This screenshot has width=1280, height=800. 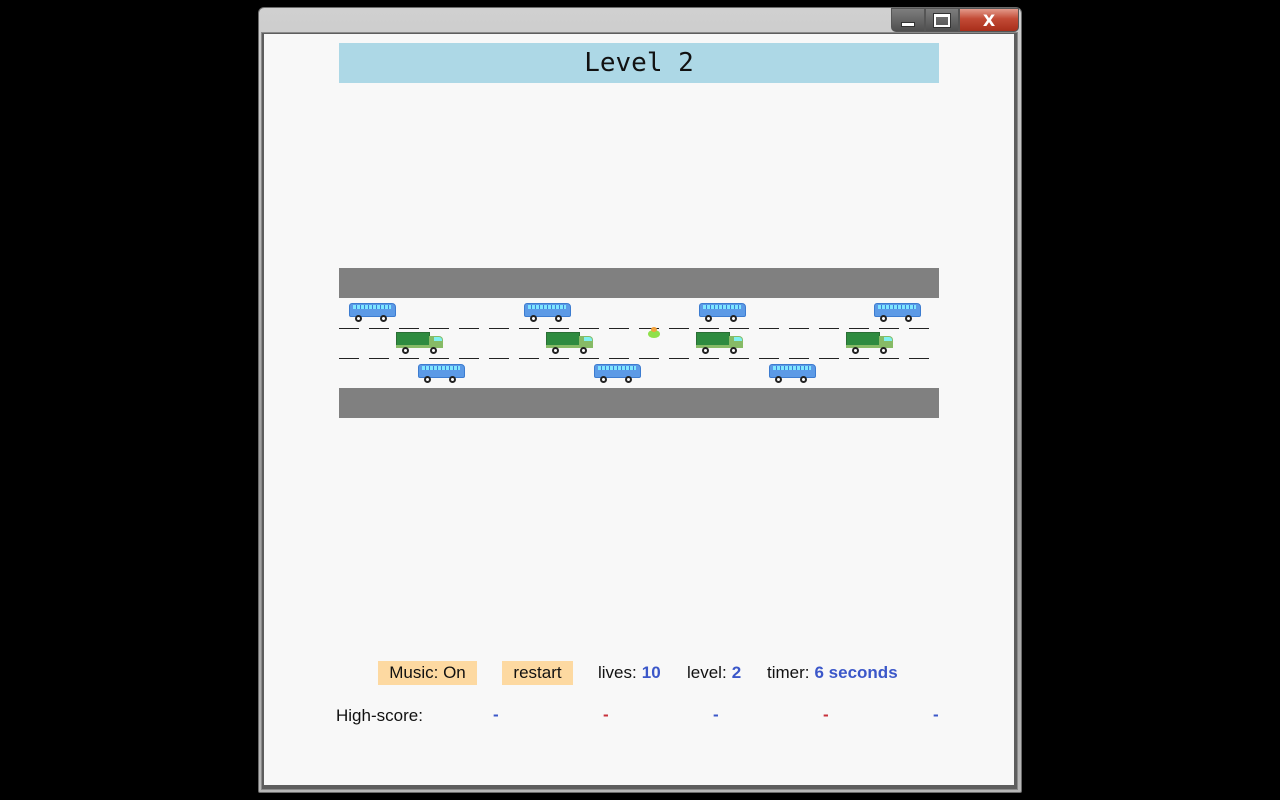 What do you see at coordinates (908, 24) in the screenshot?
I see `minimize-icon` at bounding box center [908, 24].